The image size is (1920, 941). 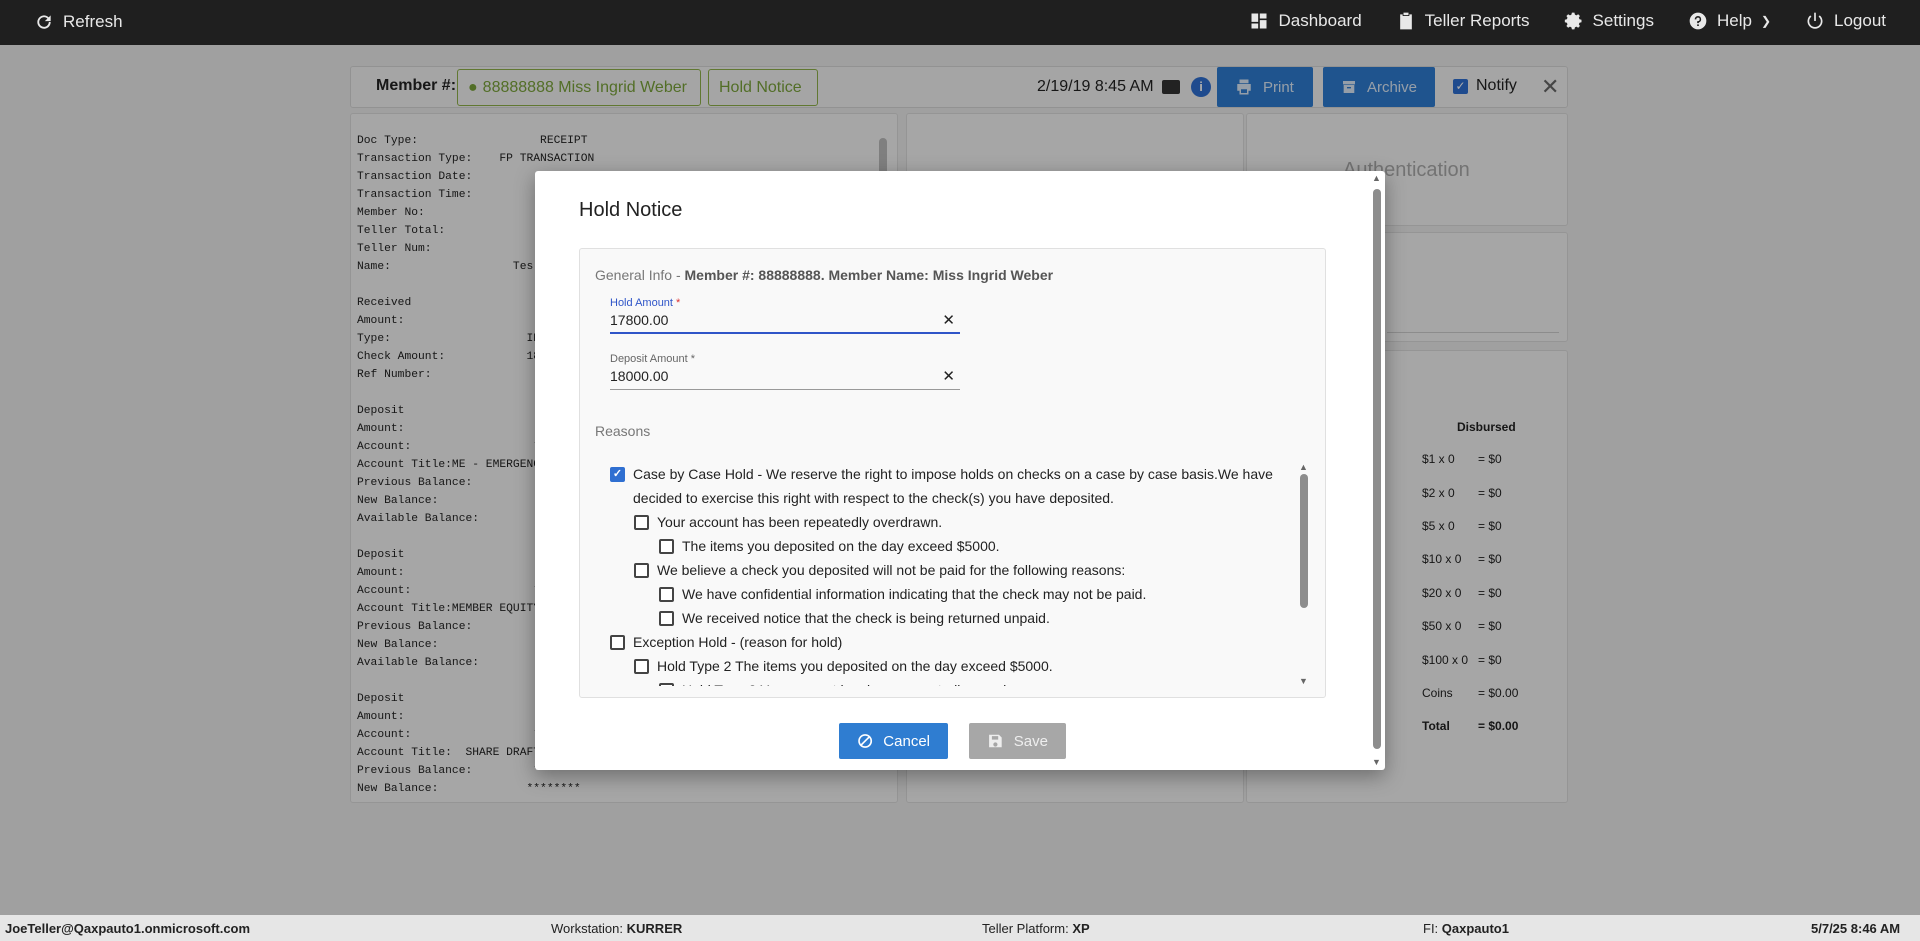 What do you see at coordinates (1377, 470) in the screenshot?
I see `dialog-scrollbar: ▲ ▼` at bounding box center [1377, 470].